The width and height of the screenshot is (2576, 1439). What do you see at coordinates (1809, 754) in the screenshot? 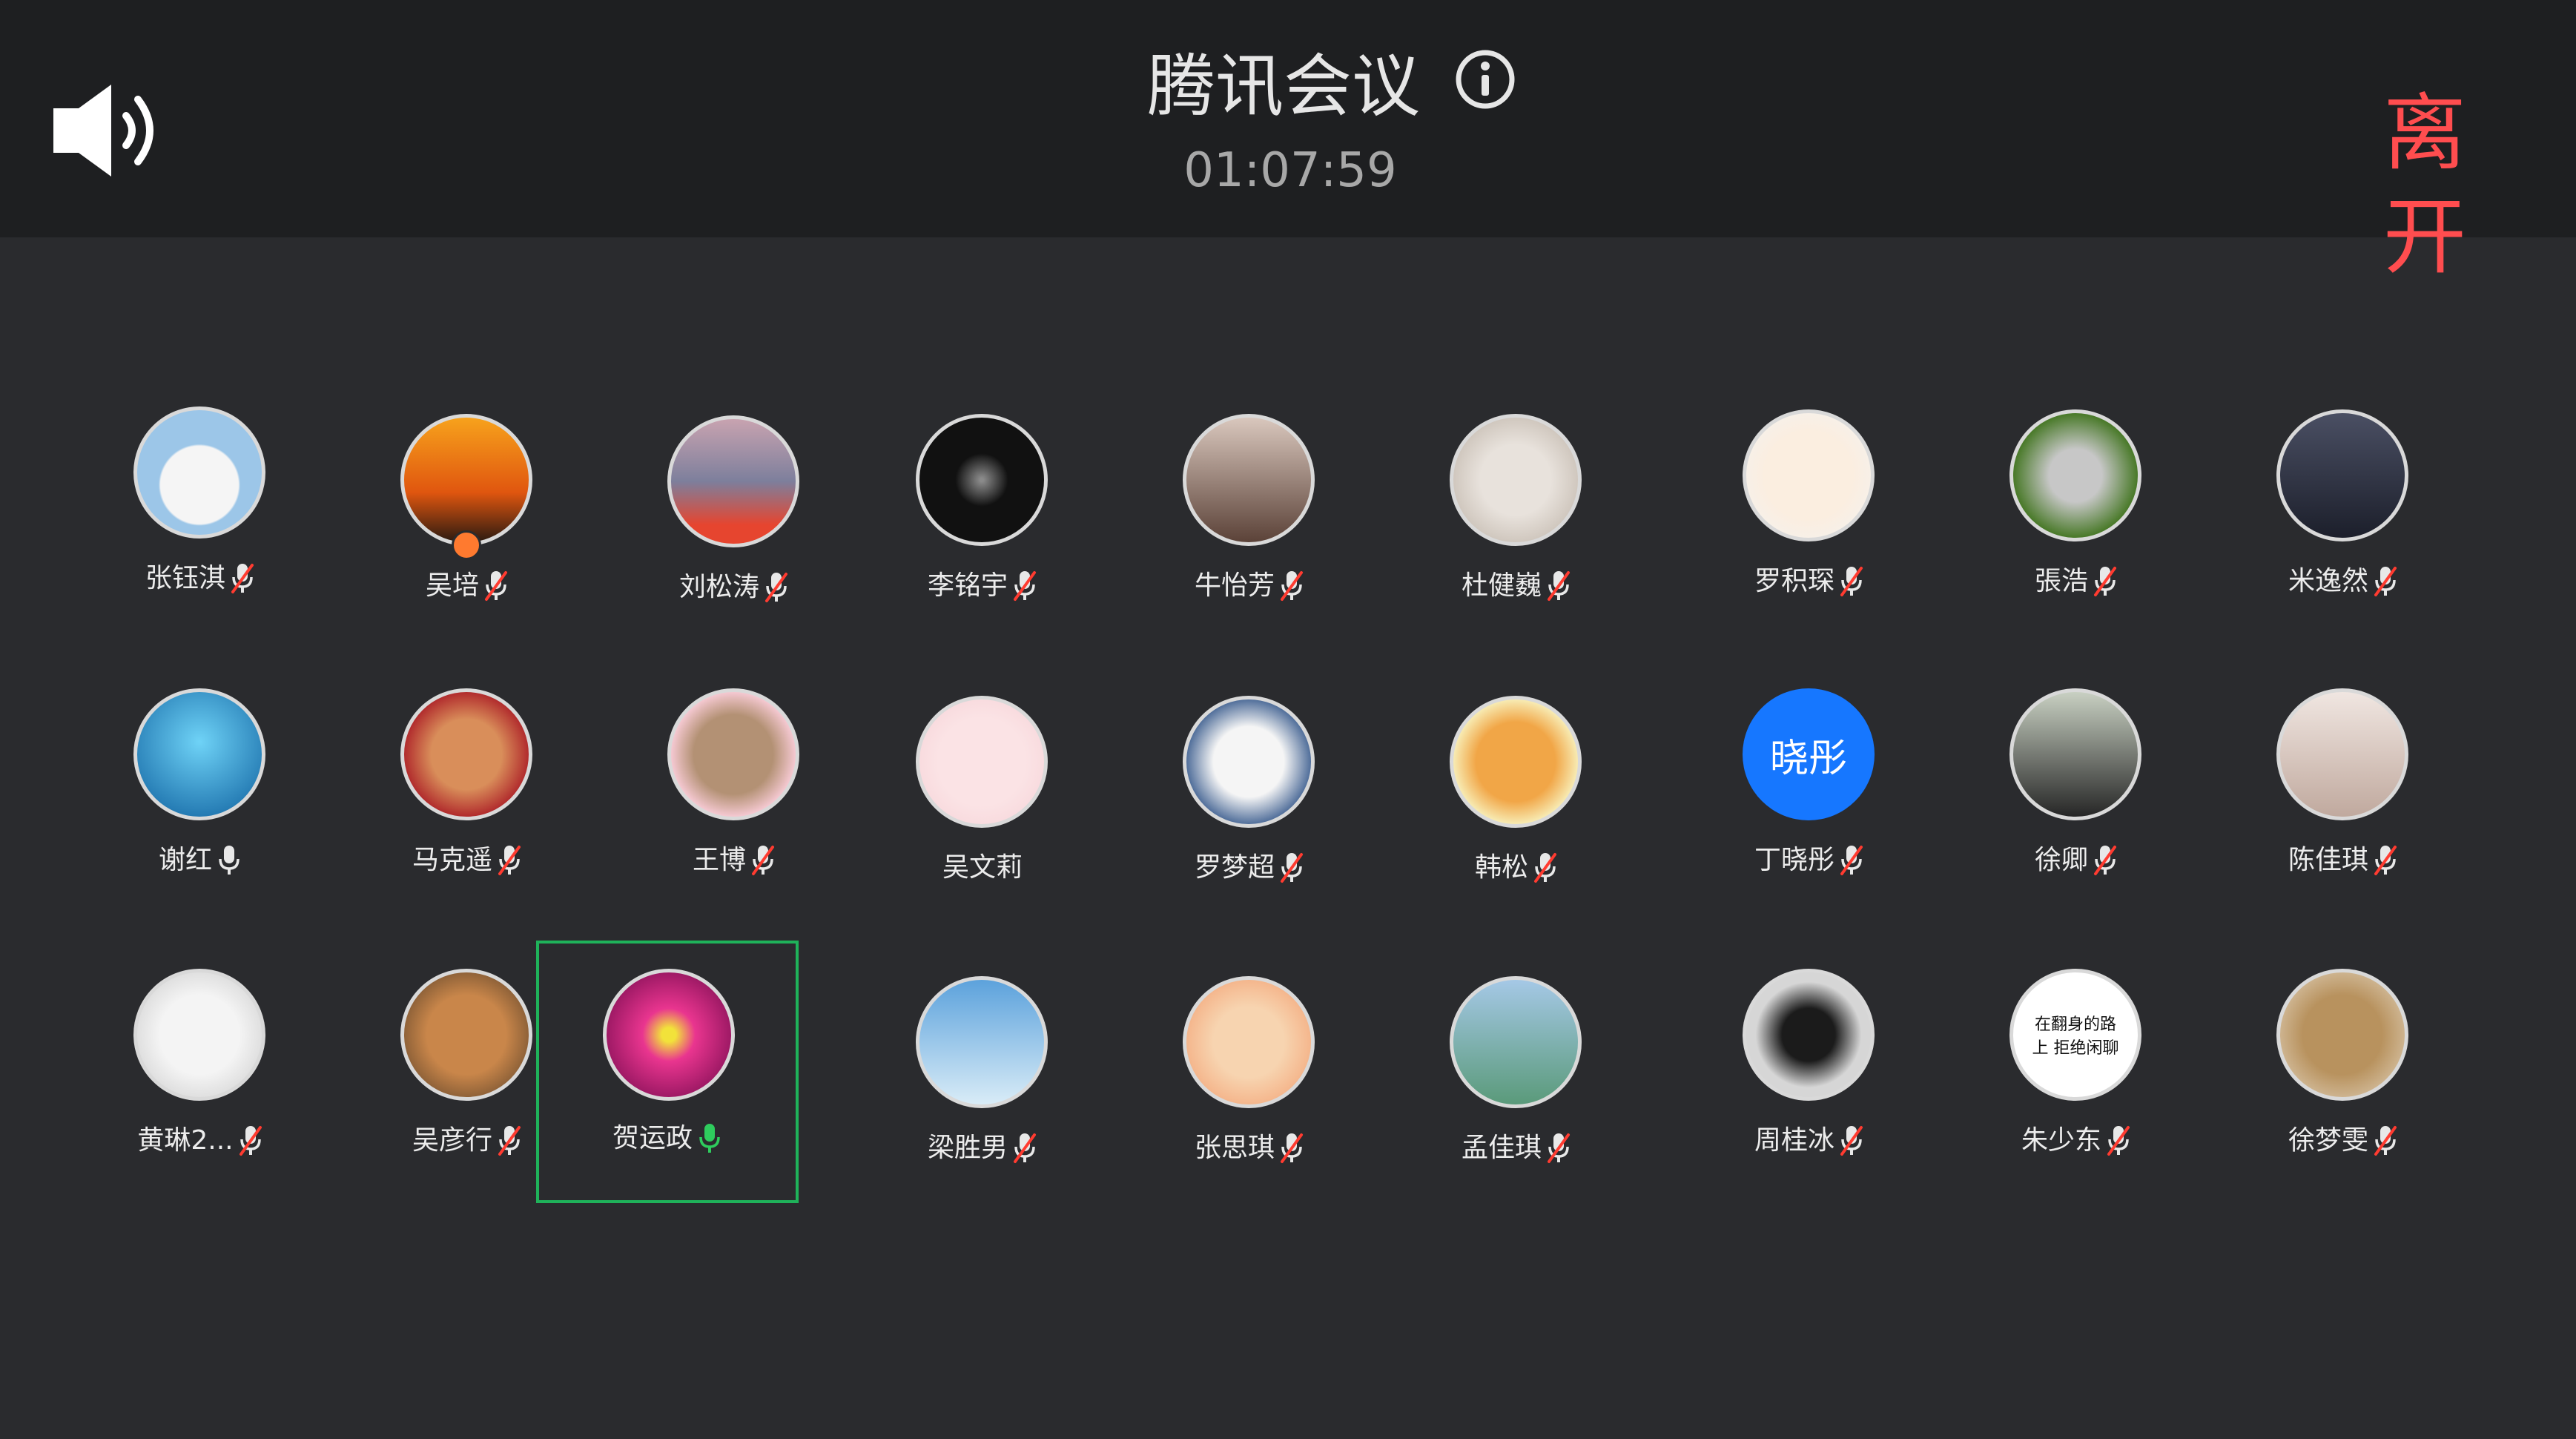
I see `avatar: 晓彤` at bounding box center [1809, 754].